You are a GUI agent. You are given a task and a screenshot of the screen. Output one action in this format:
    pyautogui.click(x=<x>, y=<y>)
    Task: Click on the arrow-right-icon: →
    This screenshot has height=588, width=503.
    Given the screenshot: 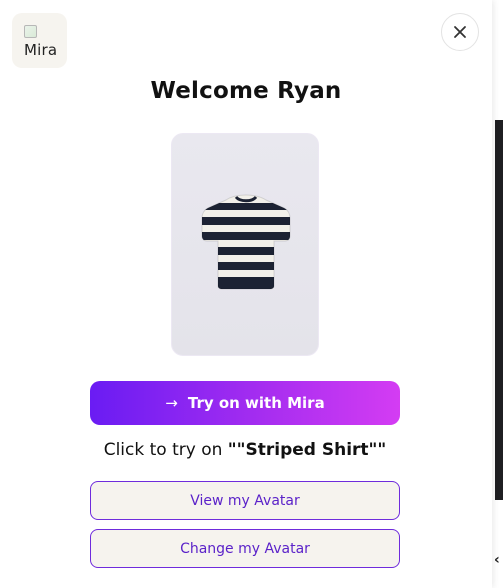 What is the action you would take?
    pyautogui.click(x=171, y=402)
    